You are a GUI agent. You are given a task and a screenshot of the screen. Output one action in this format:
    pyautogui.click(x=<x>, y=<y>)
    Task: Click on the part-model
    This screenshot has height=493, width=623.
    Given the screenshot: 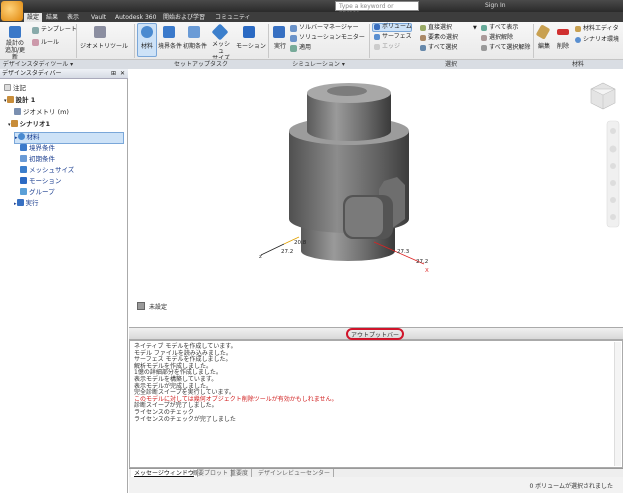 What is the action you would take?
    pyautogui.click(x=349, y=172)
    